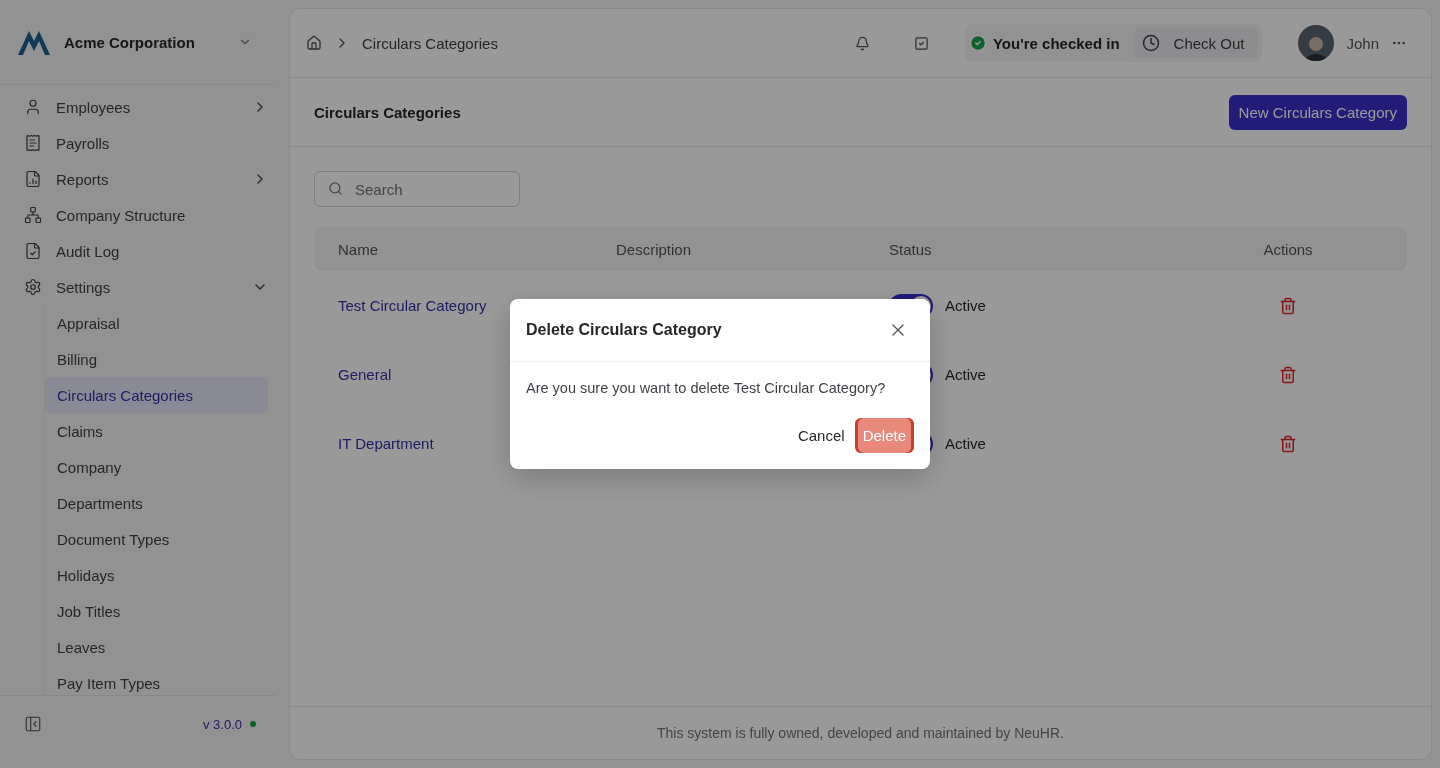  Describe the element at coordinates (1316, 43) in the screenshot. I see `avatar` at that location.